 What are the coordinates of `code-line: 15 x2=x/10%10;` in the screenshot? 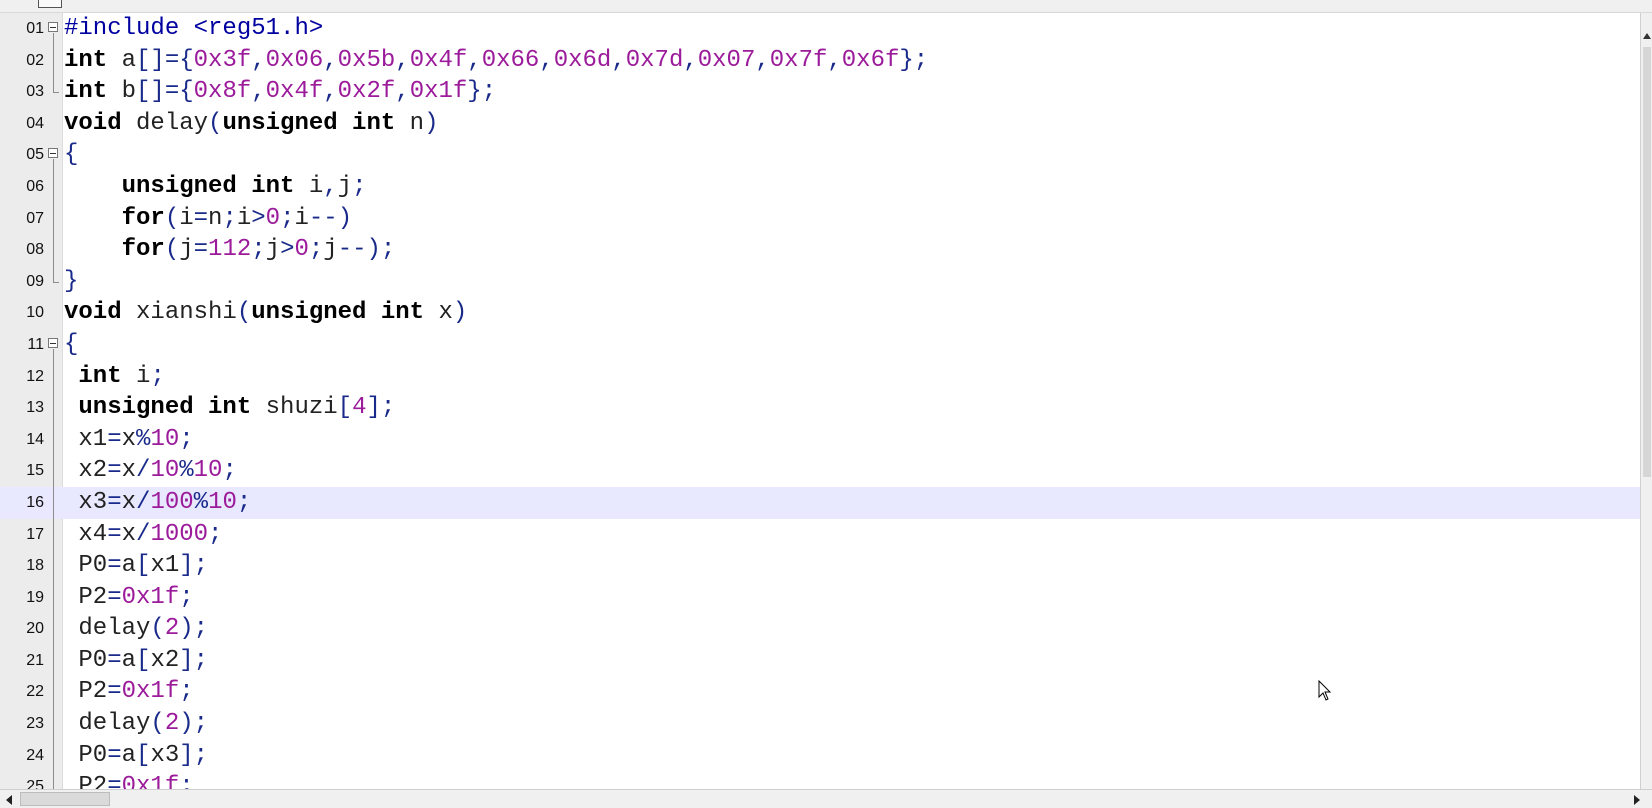 It's located at (820, 471).